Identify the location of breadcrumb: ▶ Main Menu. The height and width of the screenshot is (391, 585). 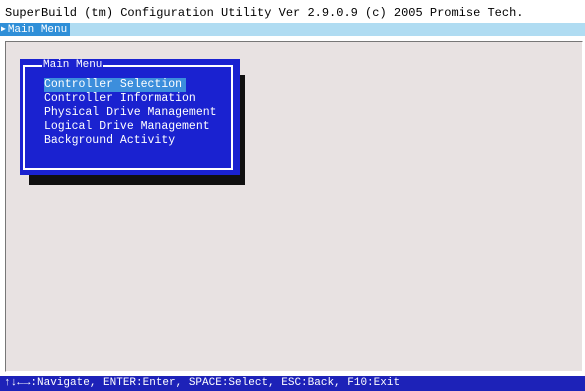
(35, 29).